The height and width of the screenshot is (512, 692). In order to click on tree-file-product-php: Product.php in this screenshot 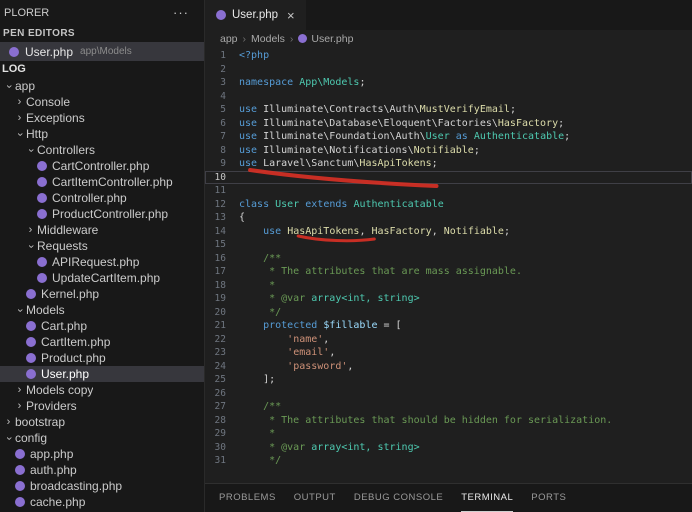, I will do `click(102, 358)`.